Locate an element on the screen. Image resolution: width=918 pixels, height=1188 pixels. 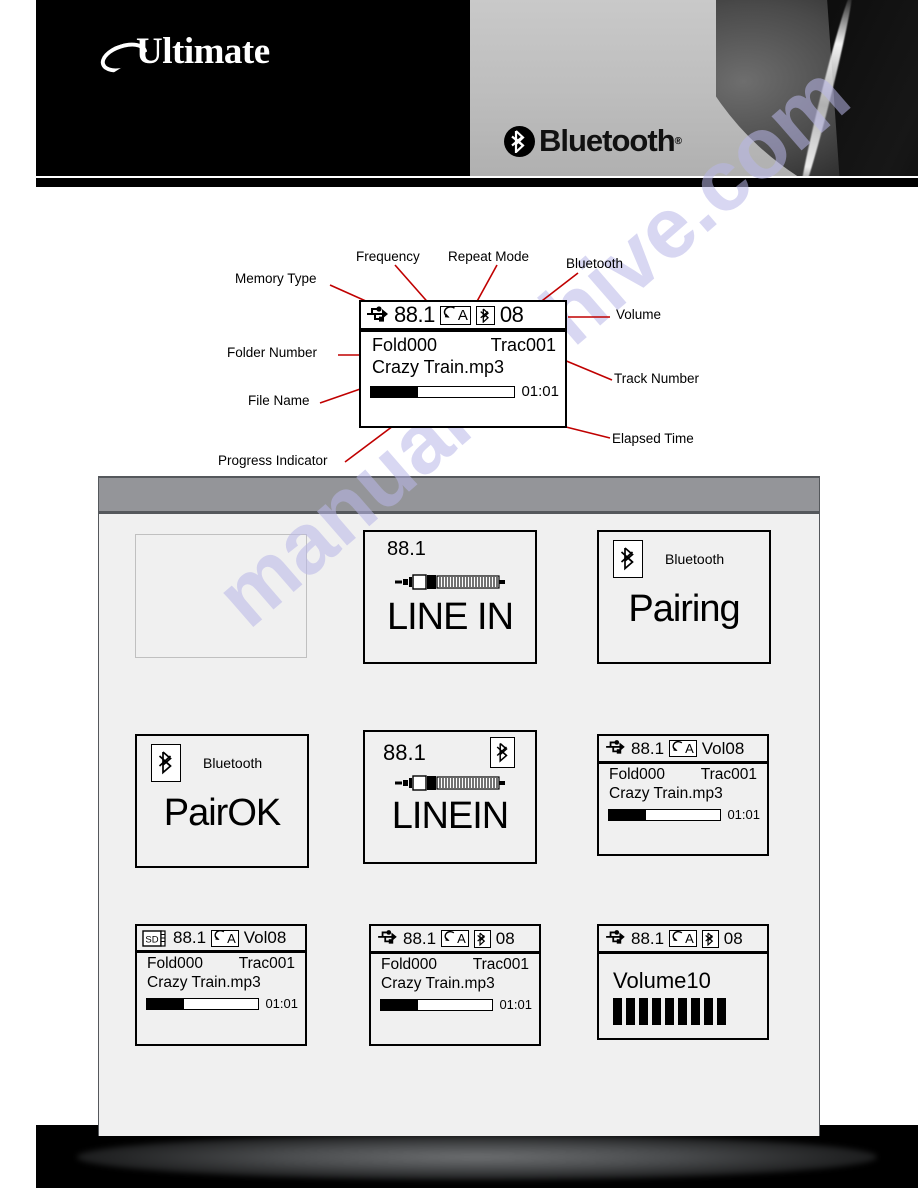
brand-logo: Ultimate is located at coordinates (184, 51).